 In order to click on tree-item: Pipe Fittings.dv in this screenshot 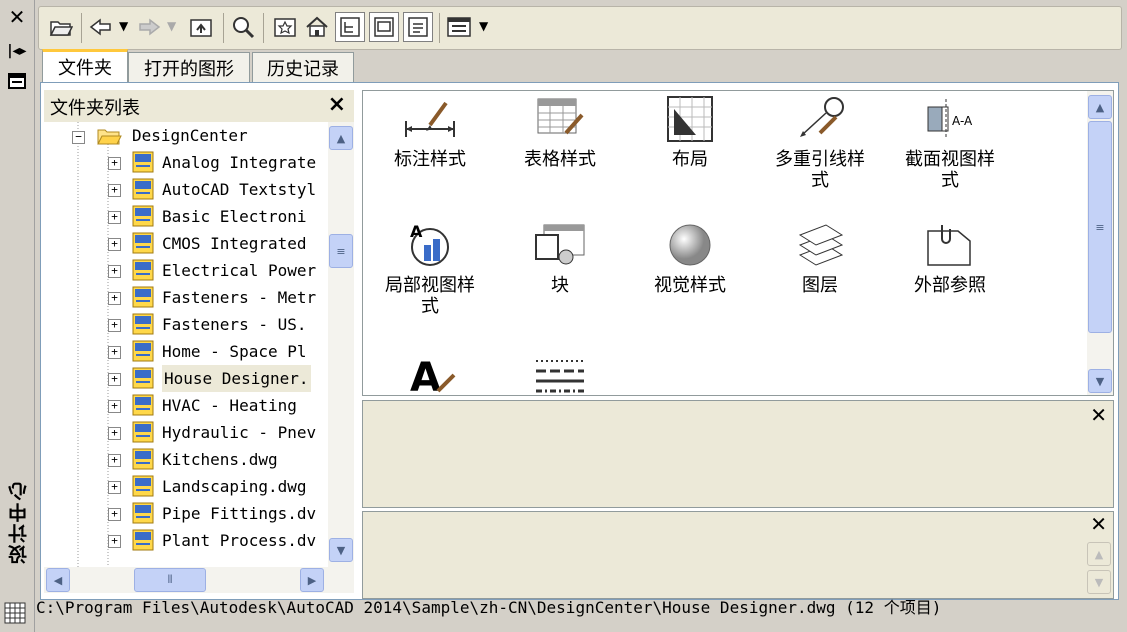, I will do `click(239, 513)`.